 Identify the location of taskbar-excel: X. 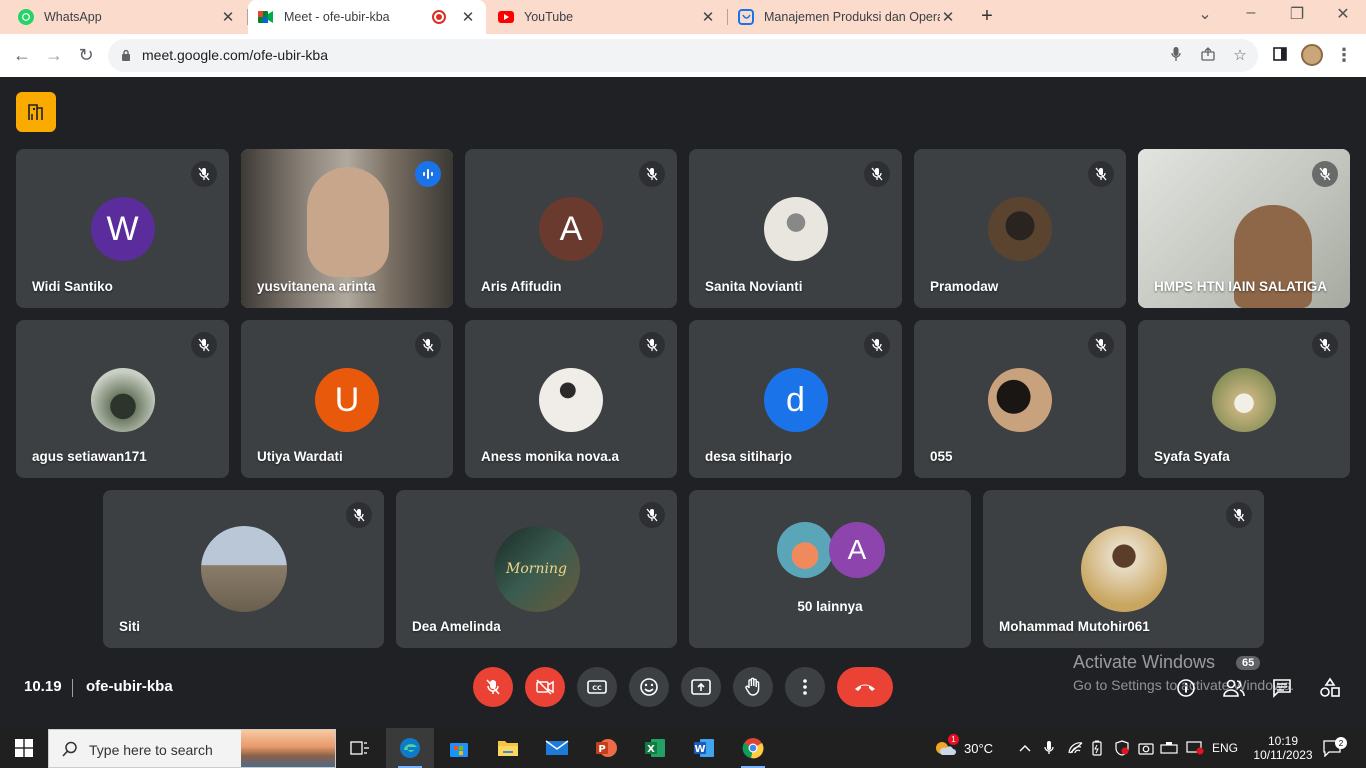
(655, 748).